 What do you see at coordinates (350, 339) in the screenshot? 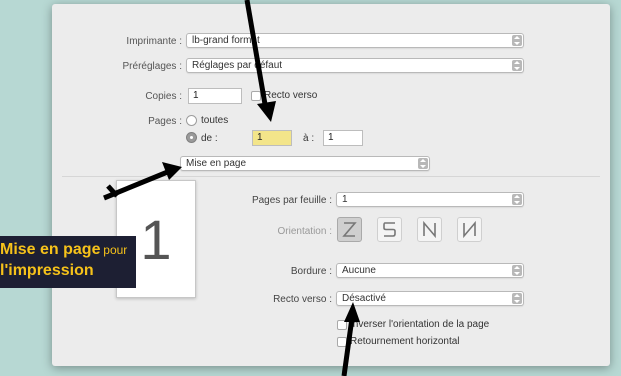
I see `arrow-to-duplex-popup` at bounding box center [350, 339].